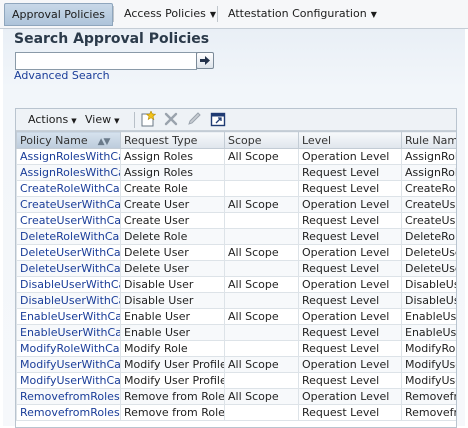 The width and height of the screenshot is (468, 428). I want to click on column-header-scope: Scope, so click(261, 140).